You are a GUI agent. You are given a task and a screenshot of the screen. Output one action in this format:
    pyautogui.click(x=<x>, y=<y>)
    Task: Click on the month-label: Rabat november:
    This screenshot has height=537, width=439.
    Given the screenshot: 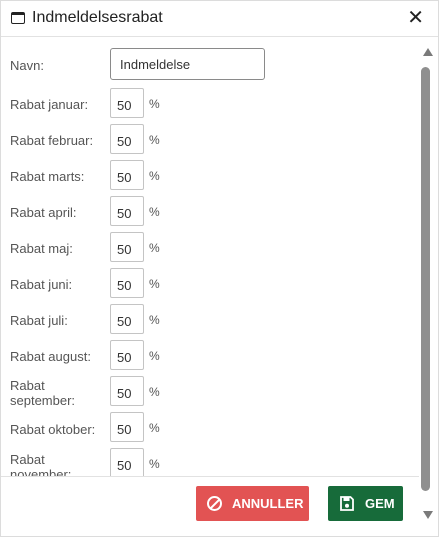 What is the action you would take?
    pyautogui.click(x=41, y=464)
    